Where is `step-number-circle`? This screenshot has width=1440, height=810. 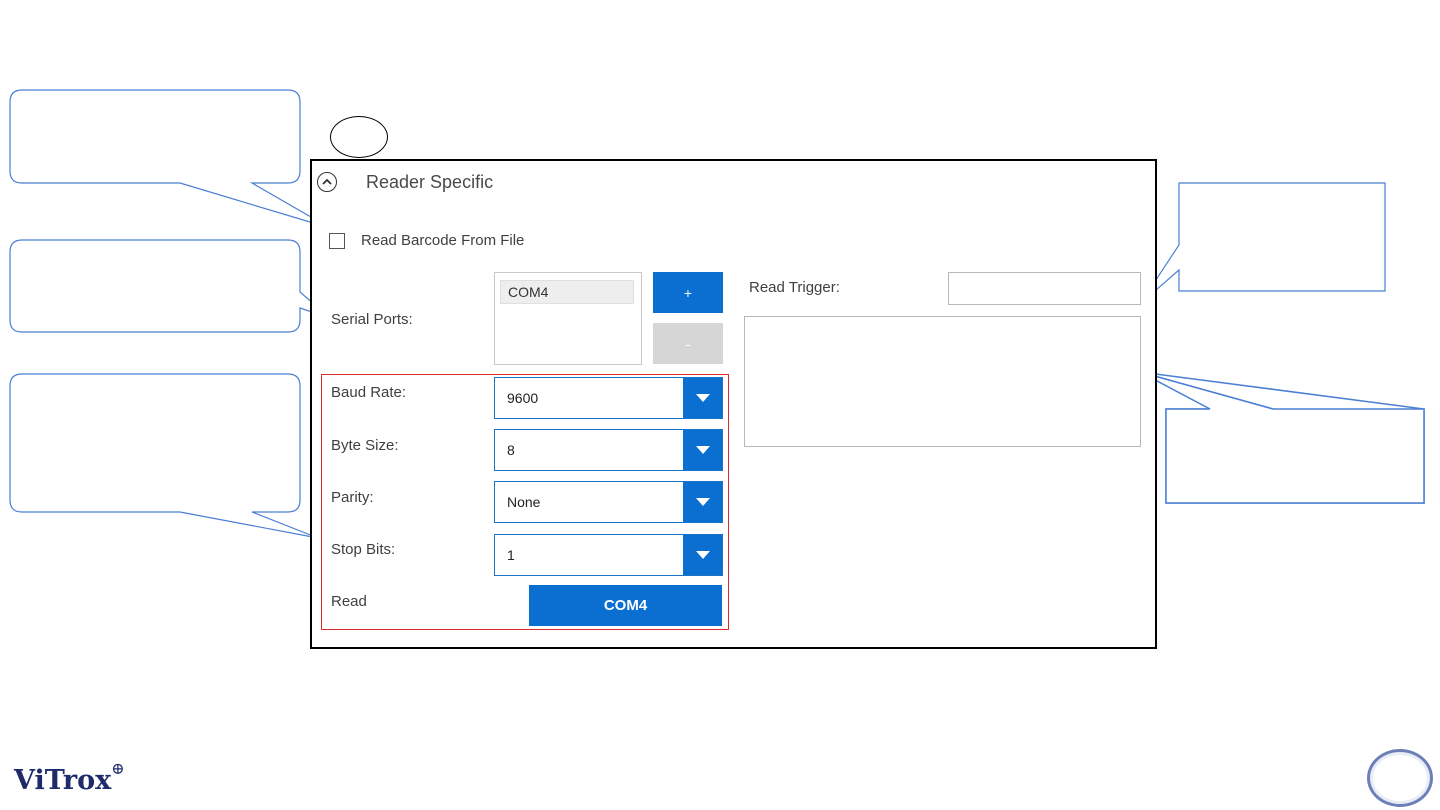 step-number-circle is located at coordinates (359, 137).